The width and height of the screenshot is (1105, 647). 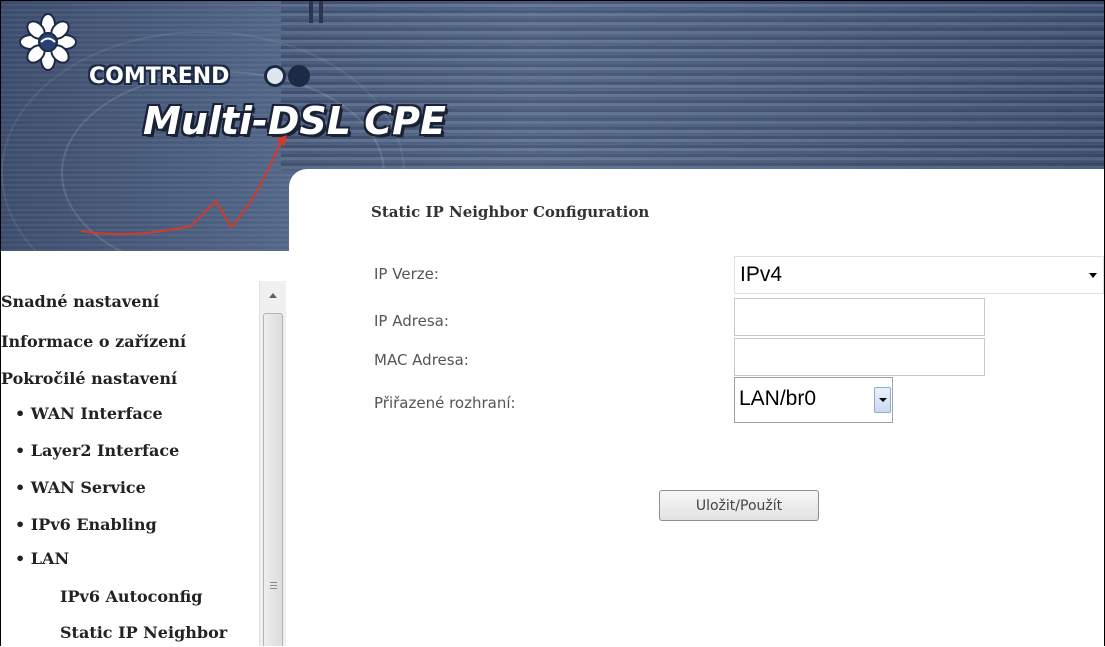 I want to click on ip-version-value: IPv4, so click(x=761, y=274).